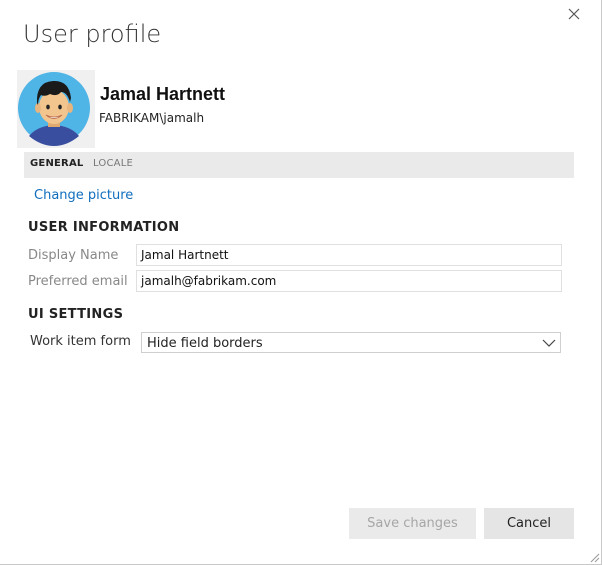 Image resolution: width=602 pixels, height=565 pixels. What do you see at coordinates (205, 343) in the screenshot?
I see `work-item-form-value: Hide field borders` at bounding box center [205, 343].